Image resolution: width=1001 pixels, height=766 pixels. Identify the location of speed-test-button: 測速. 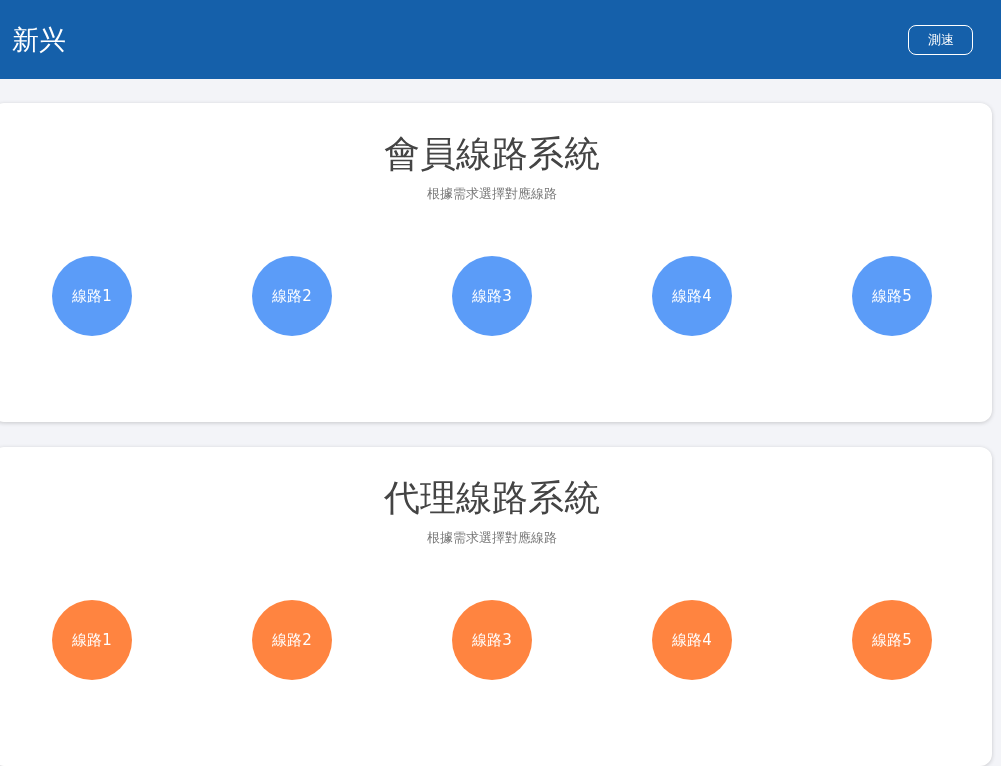
(940, 39).